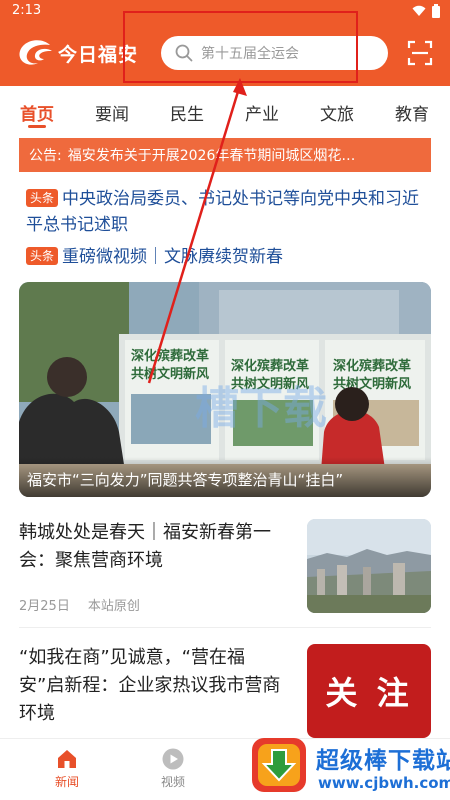 The width and height of the screenshot is (450, 800). I want to click on nav-news: 新闻, so click(67, 768).